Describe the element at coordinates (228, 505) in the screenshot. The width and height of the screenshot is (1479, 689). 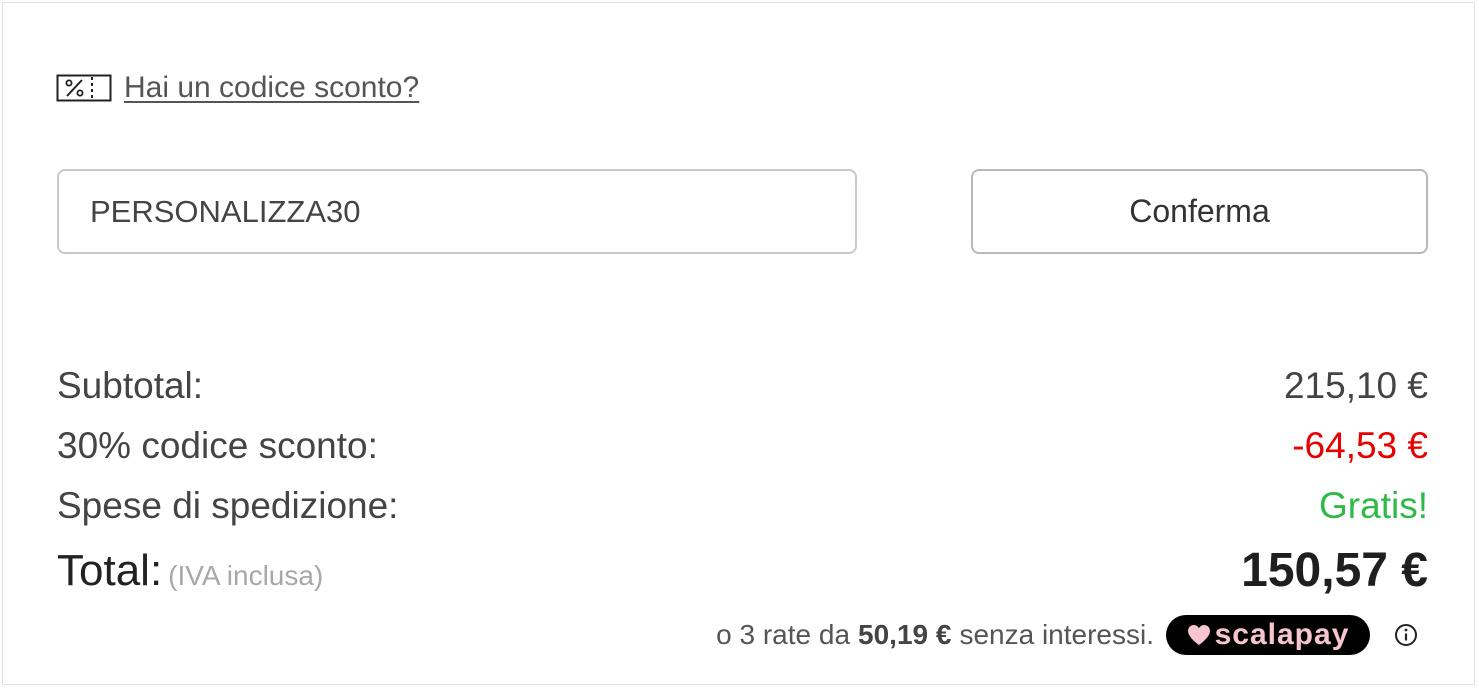
I see `shipping-label: Spese di spedizione:` at that location.